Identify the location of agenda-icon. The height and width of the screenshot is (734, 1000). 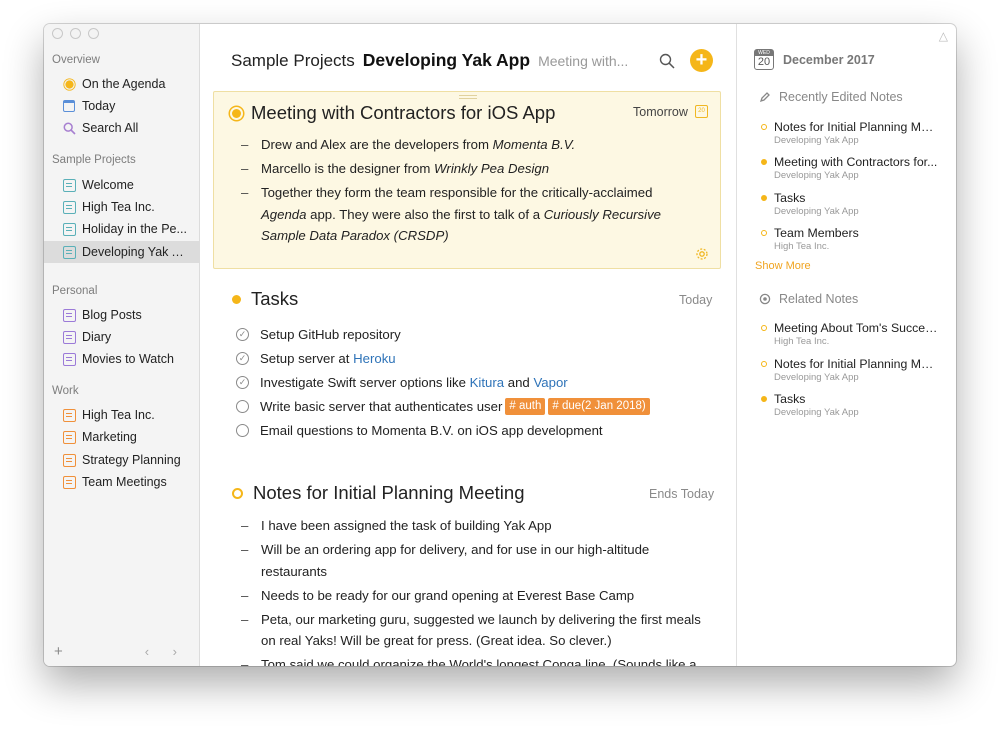
(69, 84).